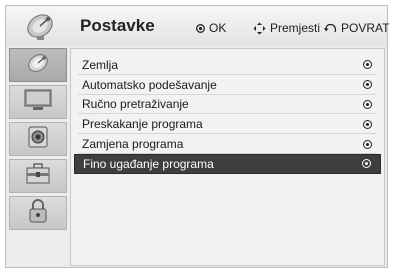 The image size is (393, 274). I want to click on menu-item-auto-tuning: Automatsko podešavanje, so click(227, 85).